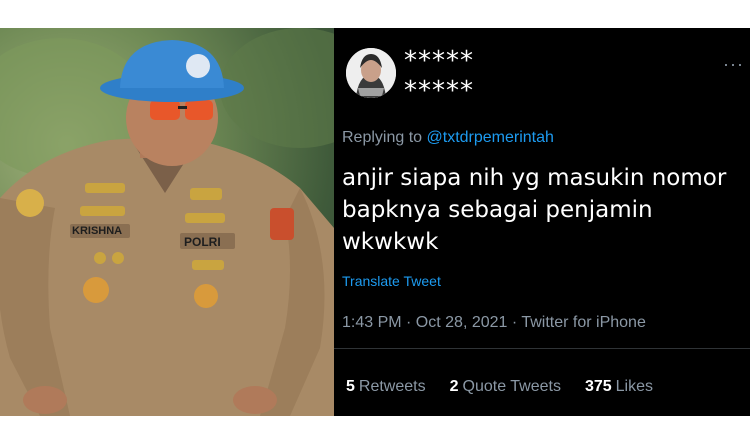 The image size is (750, 422). Describe the element at coordinates (391, 281) in the screenshot. I see `translate-tweet-link: Translate Tweet` at that location.